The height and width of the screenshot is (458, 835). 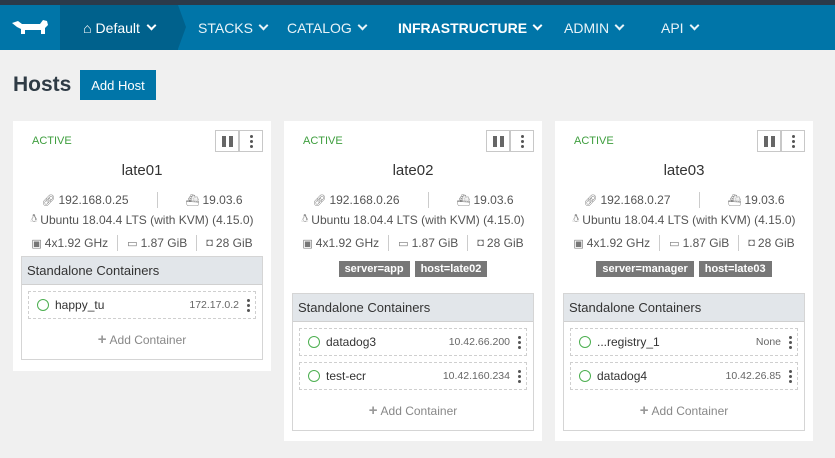 I want to click on nav-catalog: CATALOG, so click(x=327, y=27).